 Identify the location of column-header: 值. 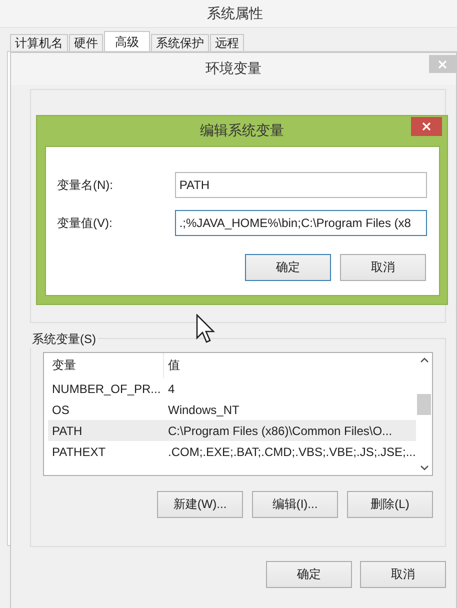
(289, 365).